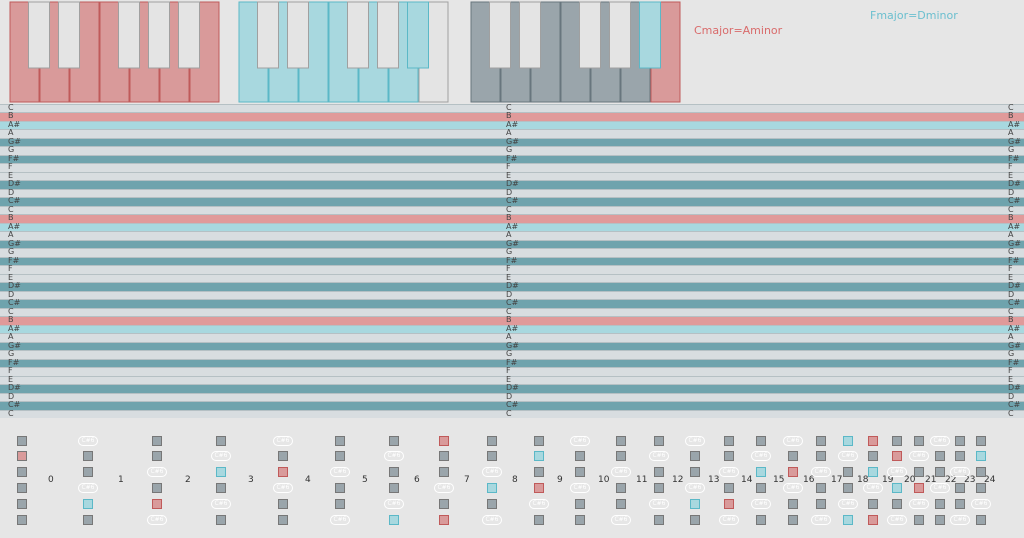 The width and height of the screenshot is (1024, 538). Describe the element at coordinates (620, 35) in the screenshot. I see `mixed-keyboard-black-key` at that location.